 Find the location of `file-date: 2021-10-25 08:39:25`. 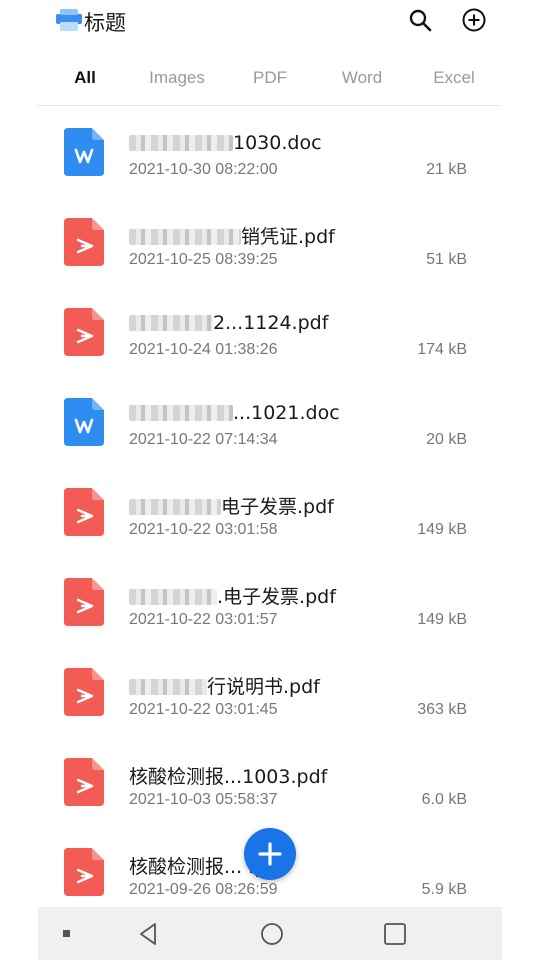

file-date: 2021-10-25 08:39:25 is located at coordinates (203, 259).